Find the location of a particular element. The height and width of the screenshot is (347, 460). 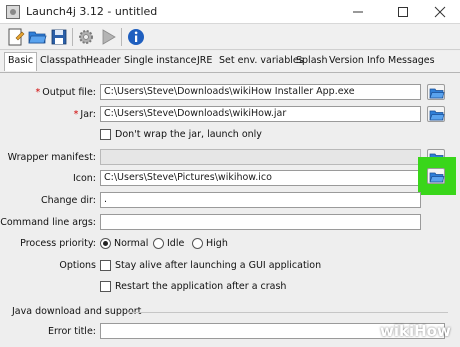

output-file-browse-button is located at coordinates (436, 92).